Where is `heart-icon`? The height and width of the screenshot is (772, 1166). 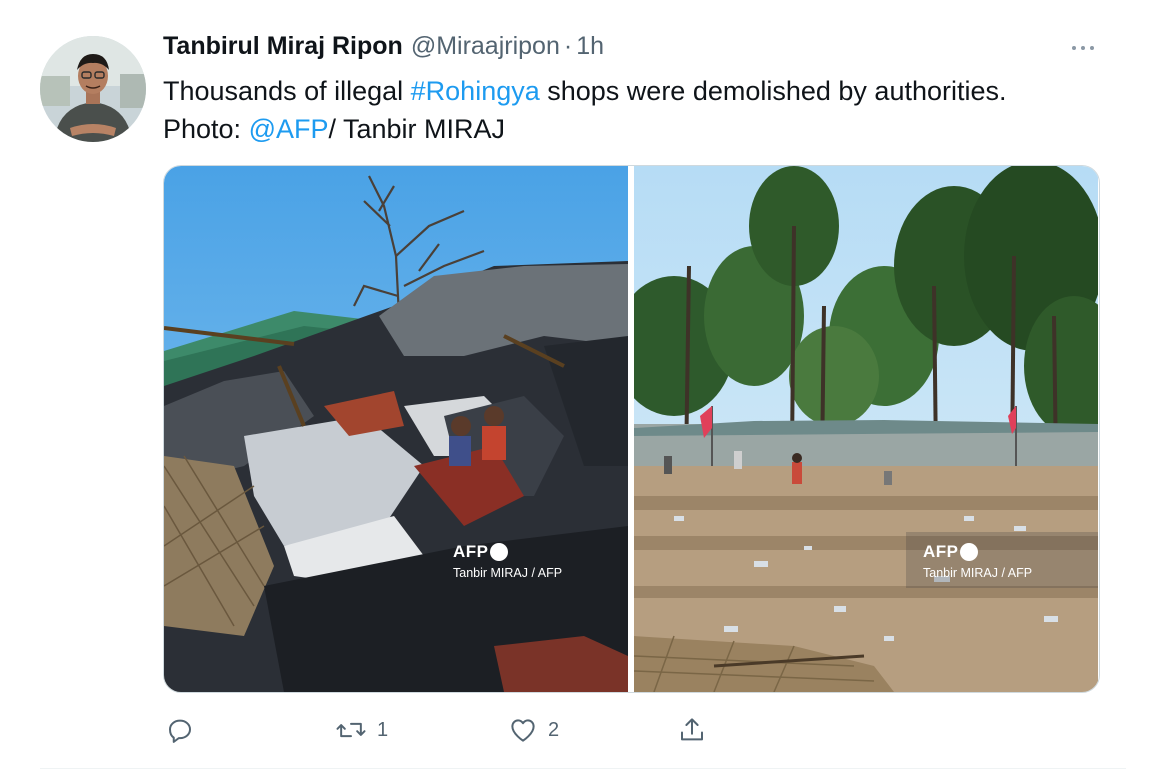 heart-icon is located at coordinates (523, 730).